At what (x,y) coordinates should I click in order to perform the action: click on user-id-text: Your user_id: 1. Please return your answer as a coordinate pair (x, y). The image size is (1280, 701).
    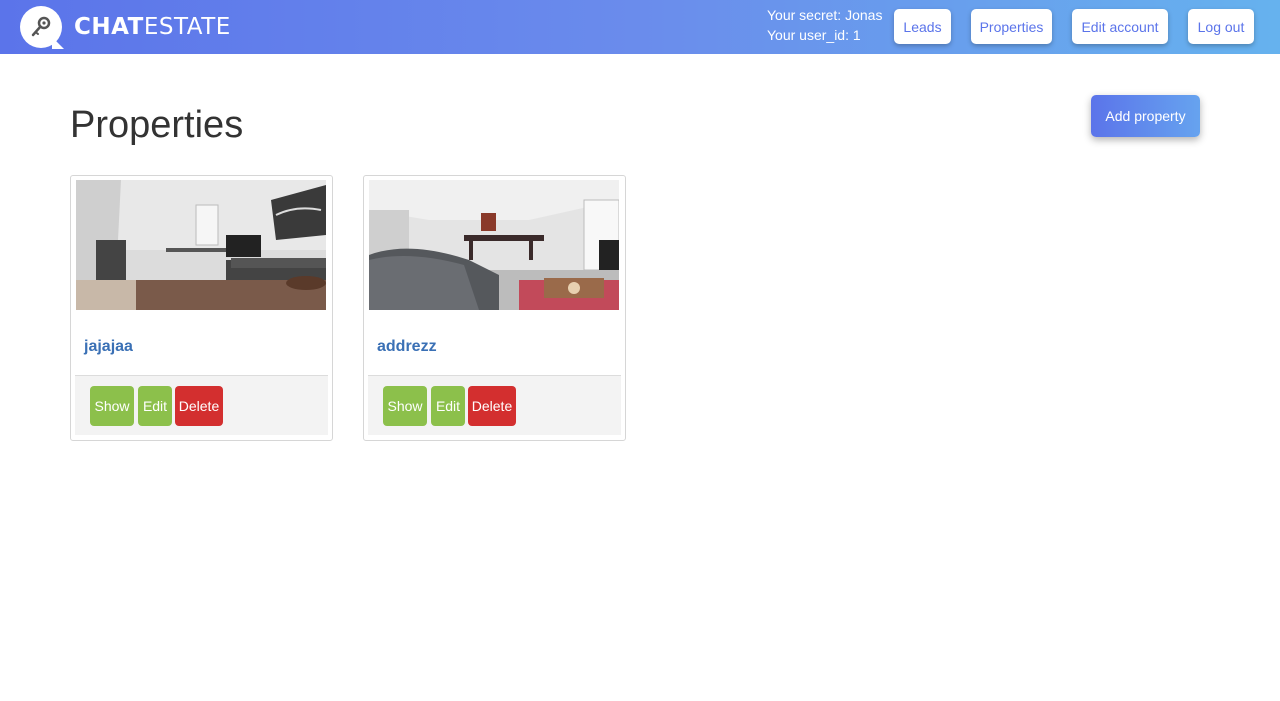
    Looking at the image, I should click on (814, 35).